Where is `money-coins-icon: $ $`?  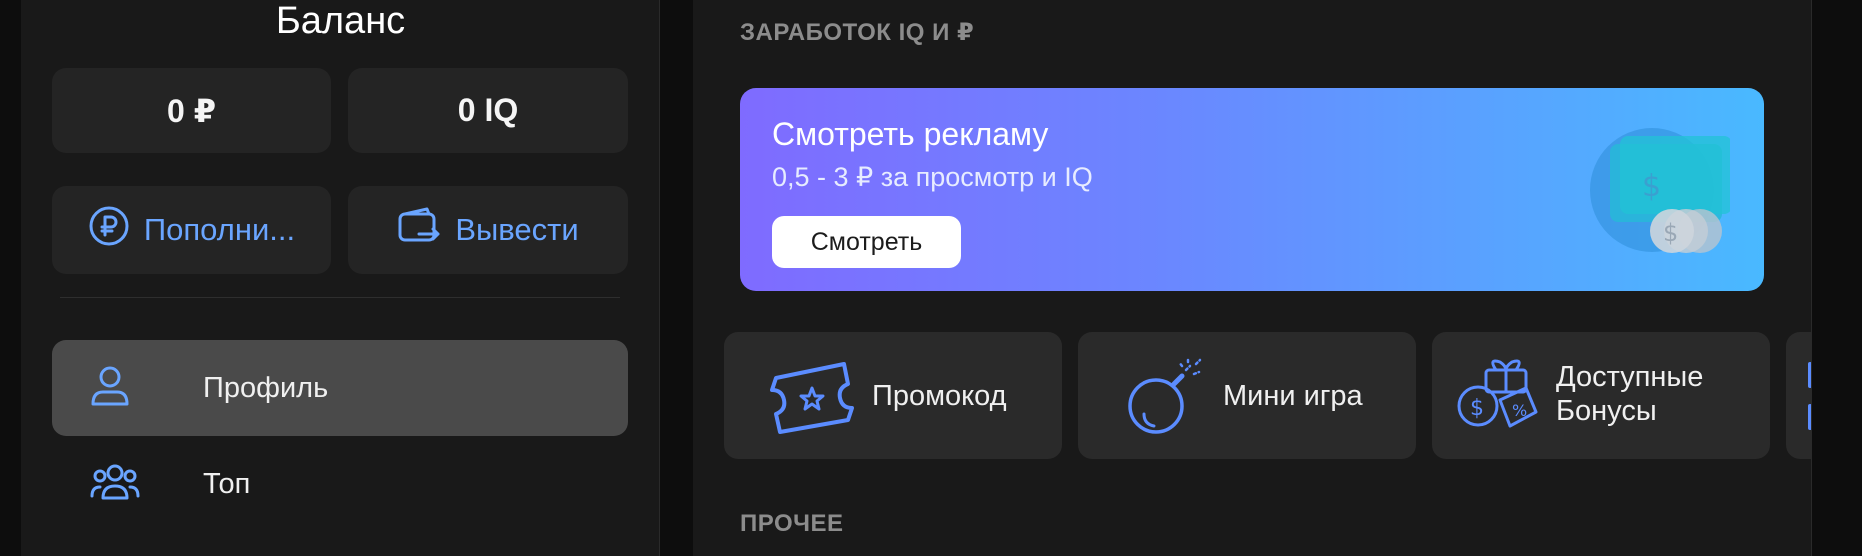 money-coins-icon: $ $ is located at coordinates (1661, 195).